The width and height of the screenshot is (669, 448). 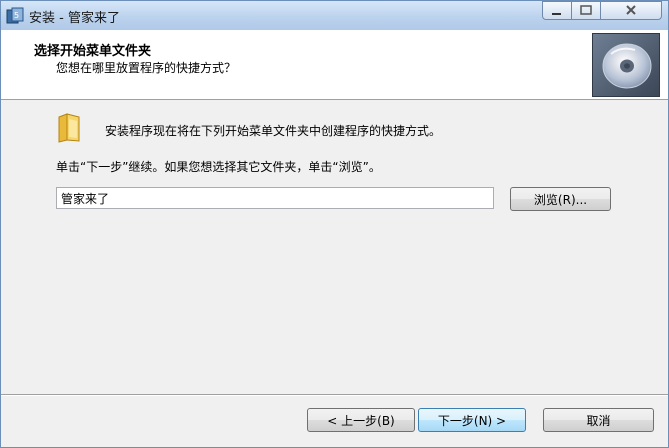 I want to click on installer-app-icon: 5, so click(x=15, y=15).